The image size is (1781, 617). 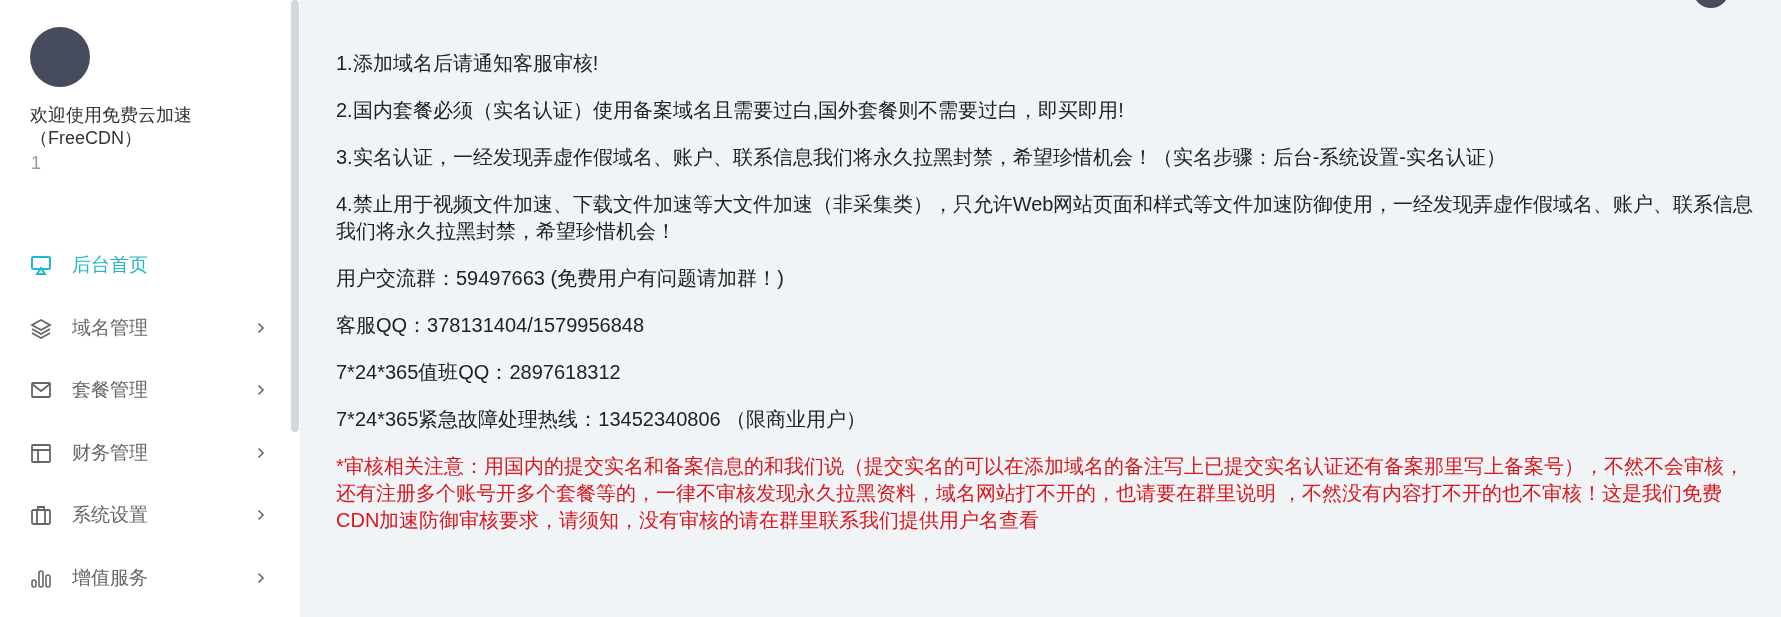 What do you see at coordinates (490, 325) in the screenshot?
I see `notice-text: 客服QQ：378131404/1579956848` at bounding box center [490, 325].